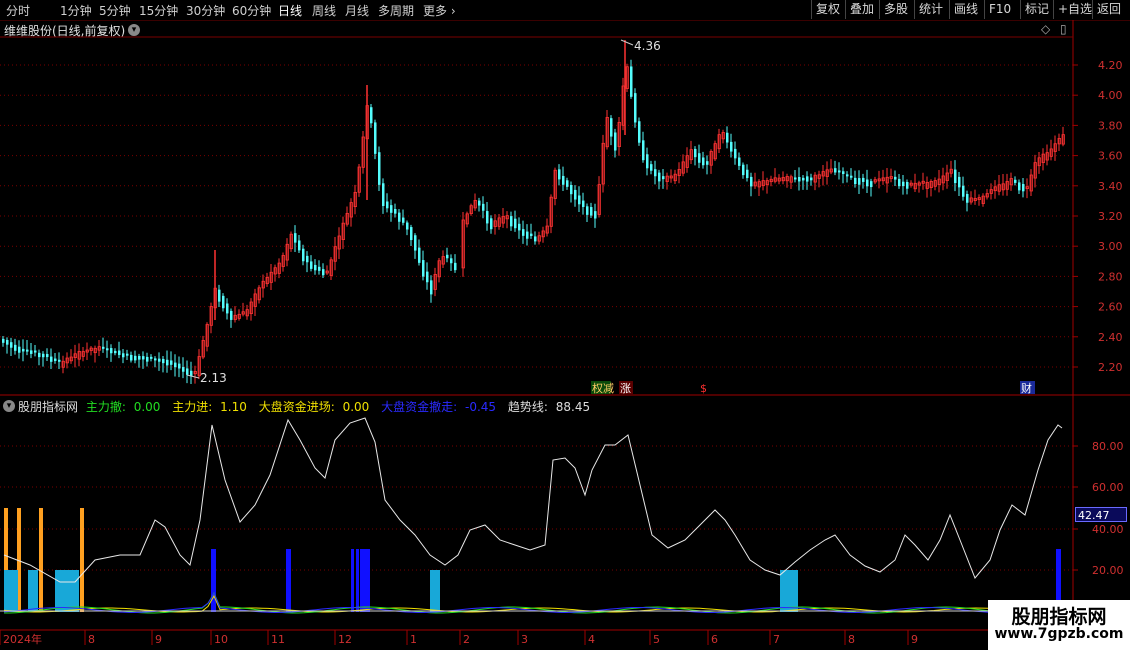 The width and height of the screenshot is (1130, 650). What do you see at coordinates (625, 388) in the screenshot?
I see `event-marker-1: 涨` at bounding box center [625, 388].